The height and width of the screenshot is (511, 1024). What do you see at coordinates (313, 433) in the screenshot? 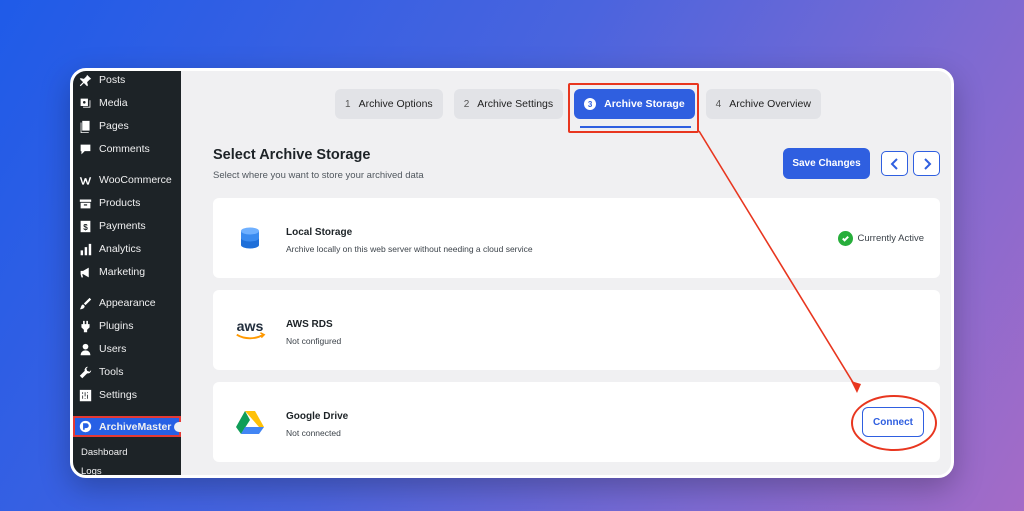
I see `storage-description: Not connected` at bounding box center [313, 433].